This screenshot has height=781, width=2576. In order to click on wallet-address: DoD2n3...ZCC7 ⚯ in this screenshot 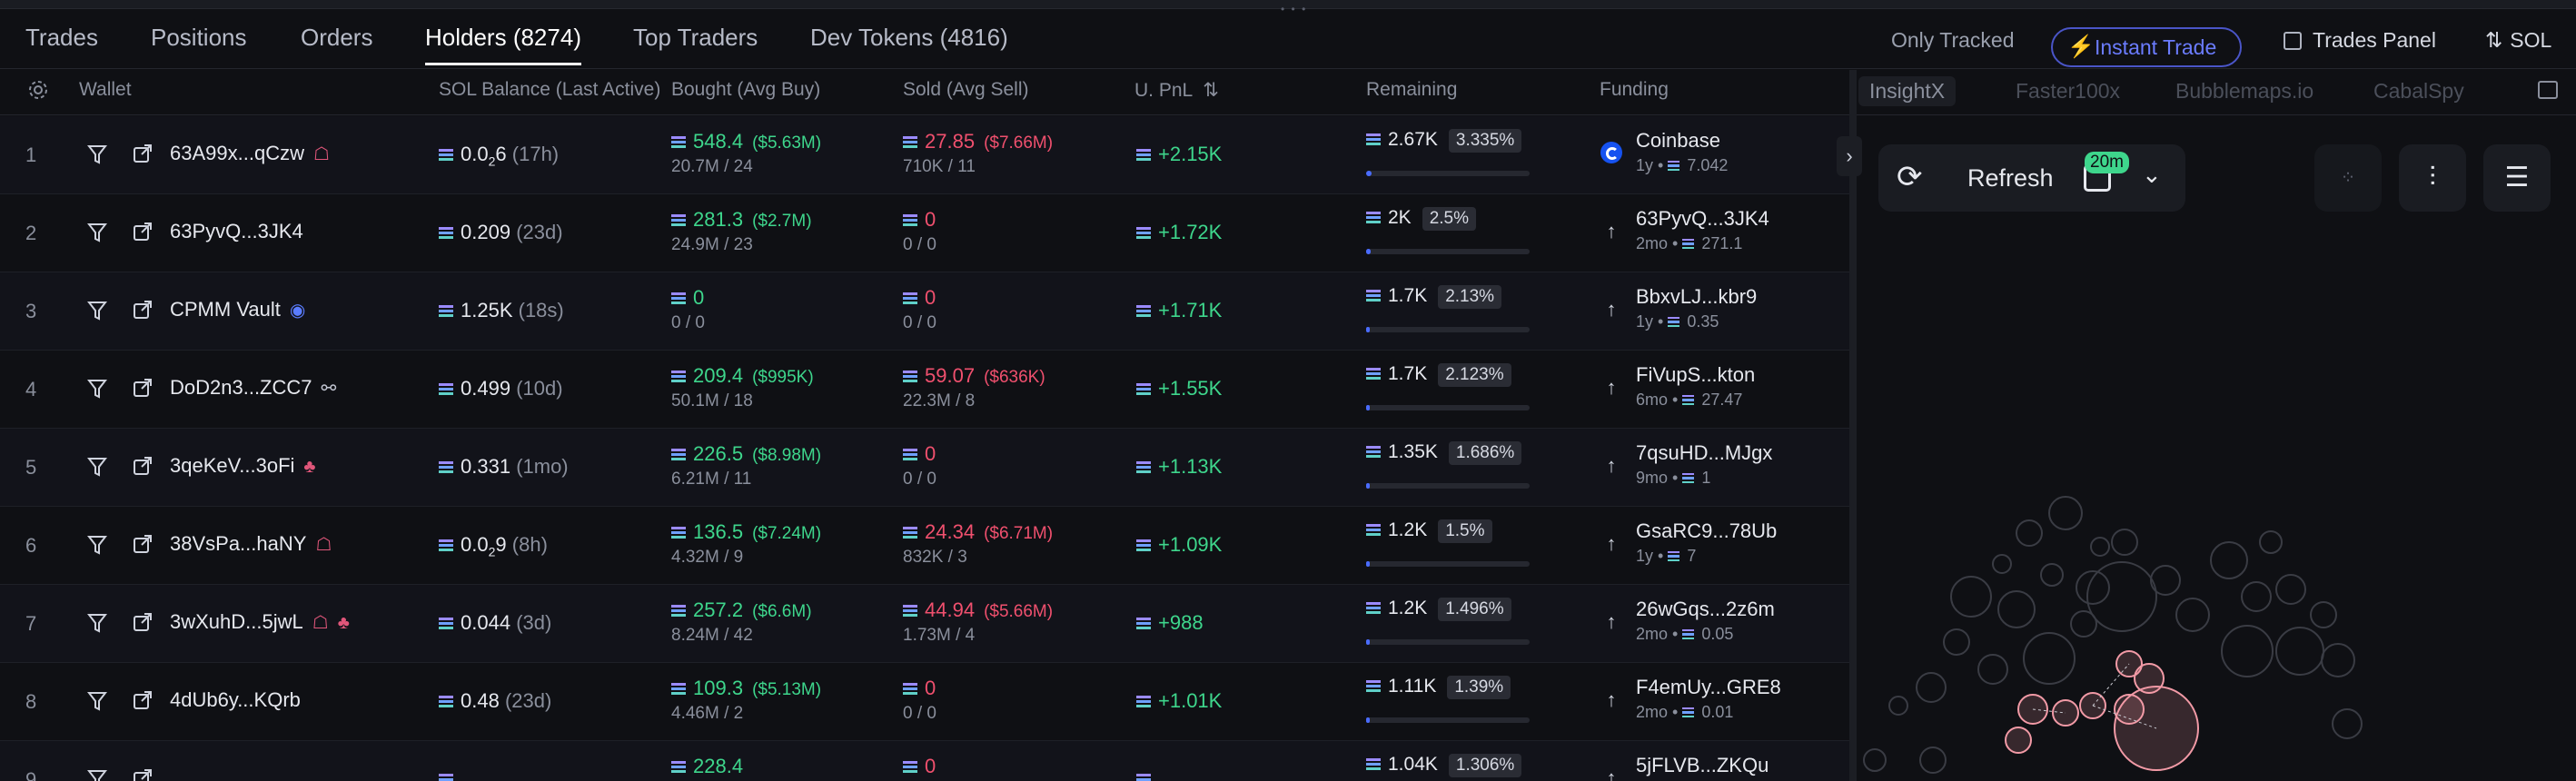, I will do `click(253, 388)`.